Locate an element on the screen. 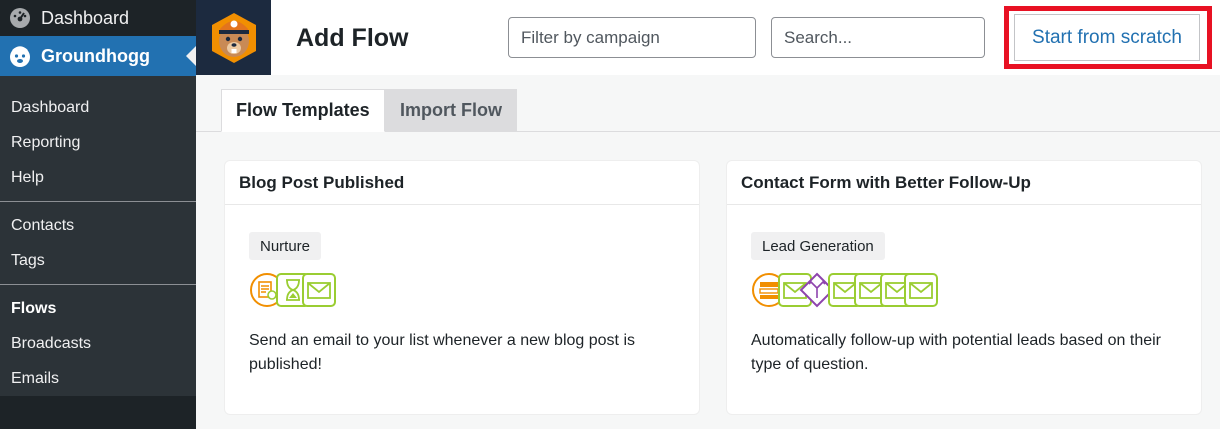 This screenshot has height=429, width=1220. search-input is located at coordinates (878, 37).